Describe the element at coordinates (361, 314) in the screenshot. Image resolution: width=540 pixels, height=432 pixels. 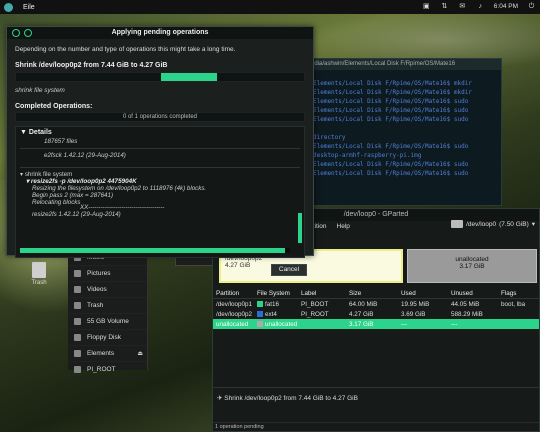
I see `cell-size: 4.27 GiB` at that location.